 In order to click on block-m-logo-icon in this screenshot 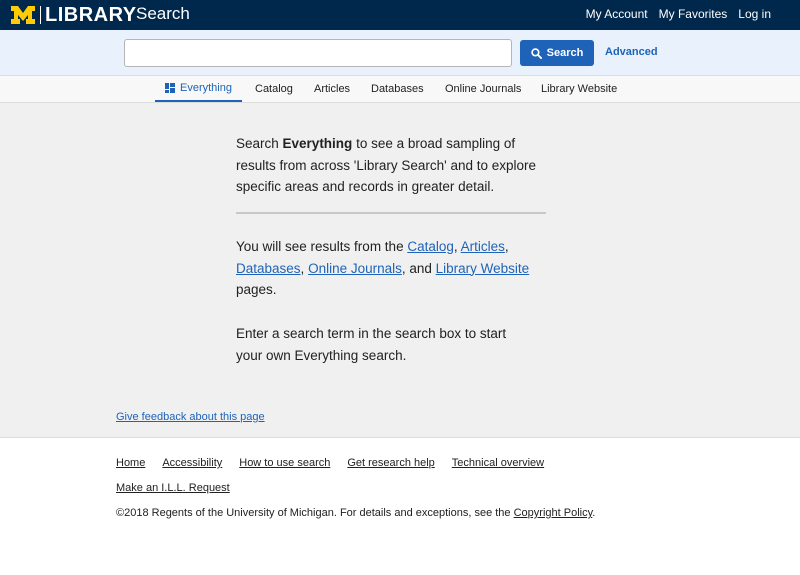, I will do `click(23, 15)`.